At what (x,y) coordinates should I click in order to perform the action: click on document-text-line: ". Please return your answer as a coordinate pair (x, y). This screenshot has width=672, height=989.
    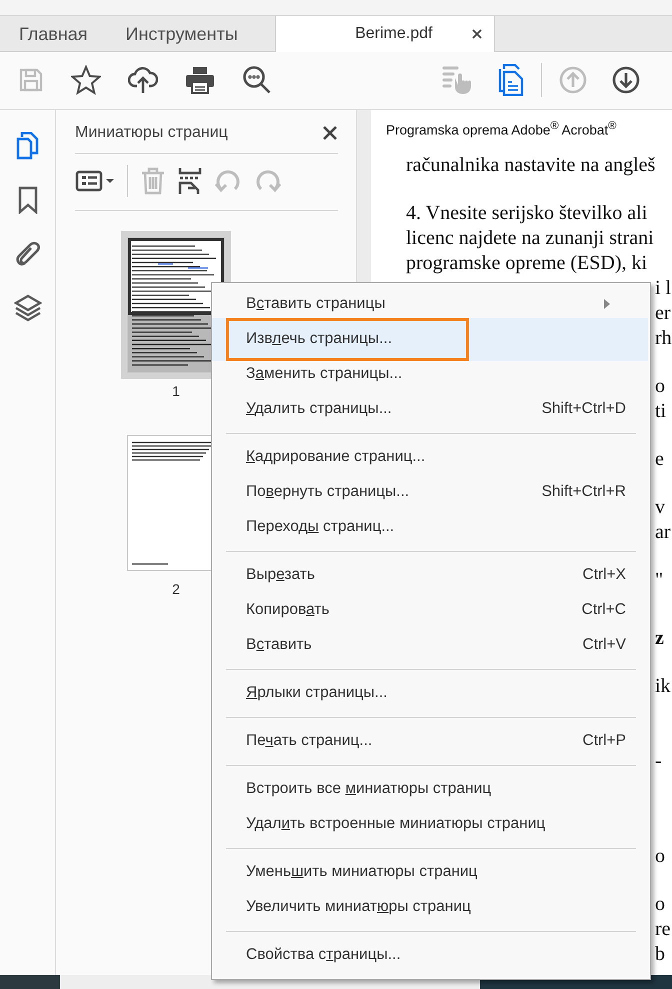
    Looking at the image, I should click on (659, 581).